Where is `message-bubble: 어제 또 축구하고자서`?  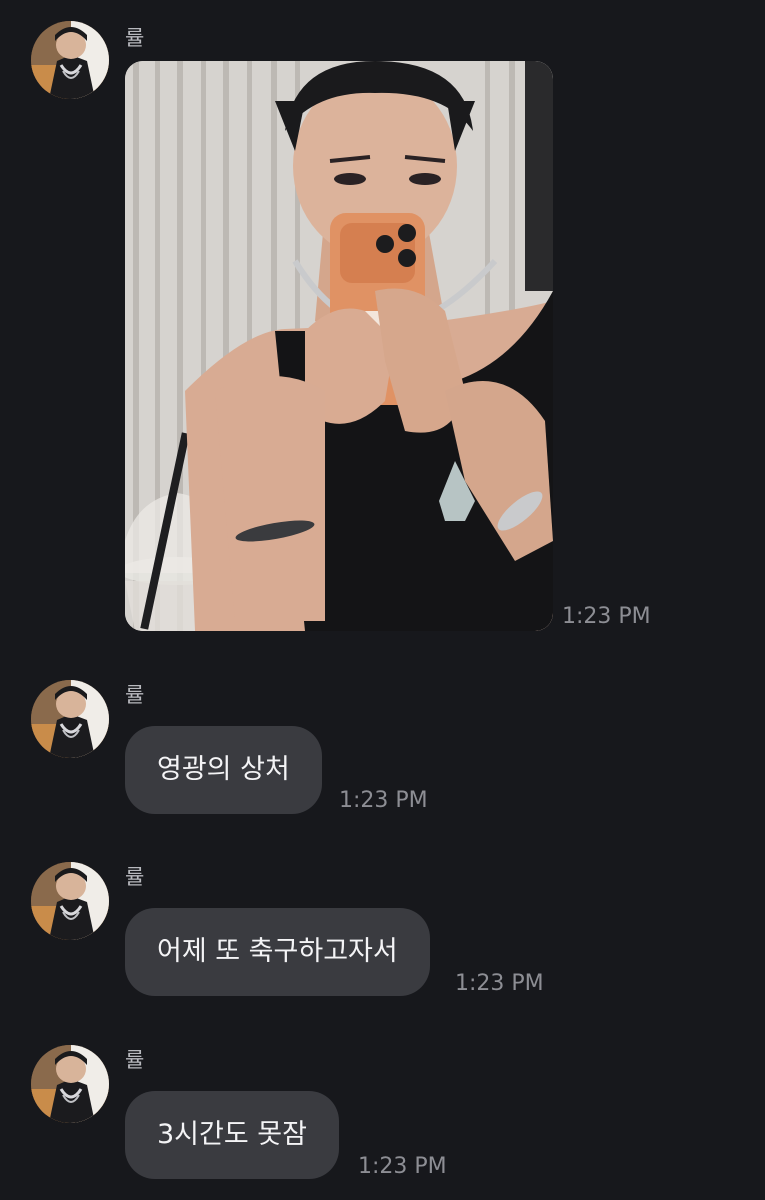
message-bubble: 어제 또 축구하고자서 is located at coordinates (277, 952).